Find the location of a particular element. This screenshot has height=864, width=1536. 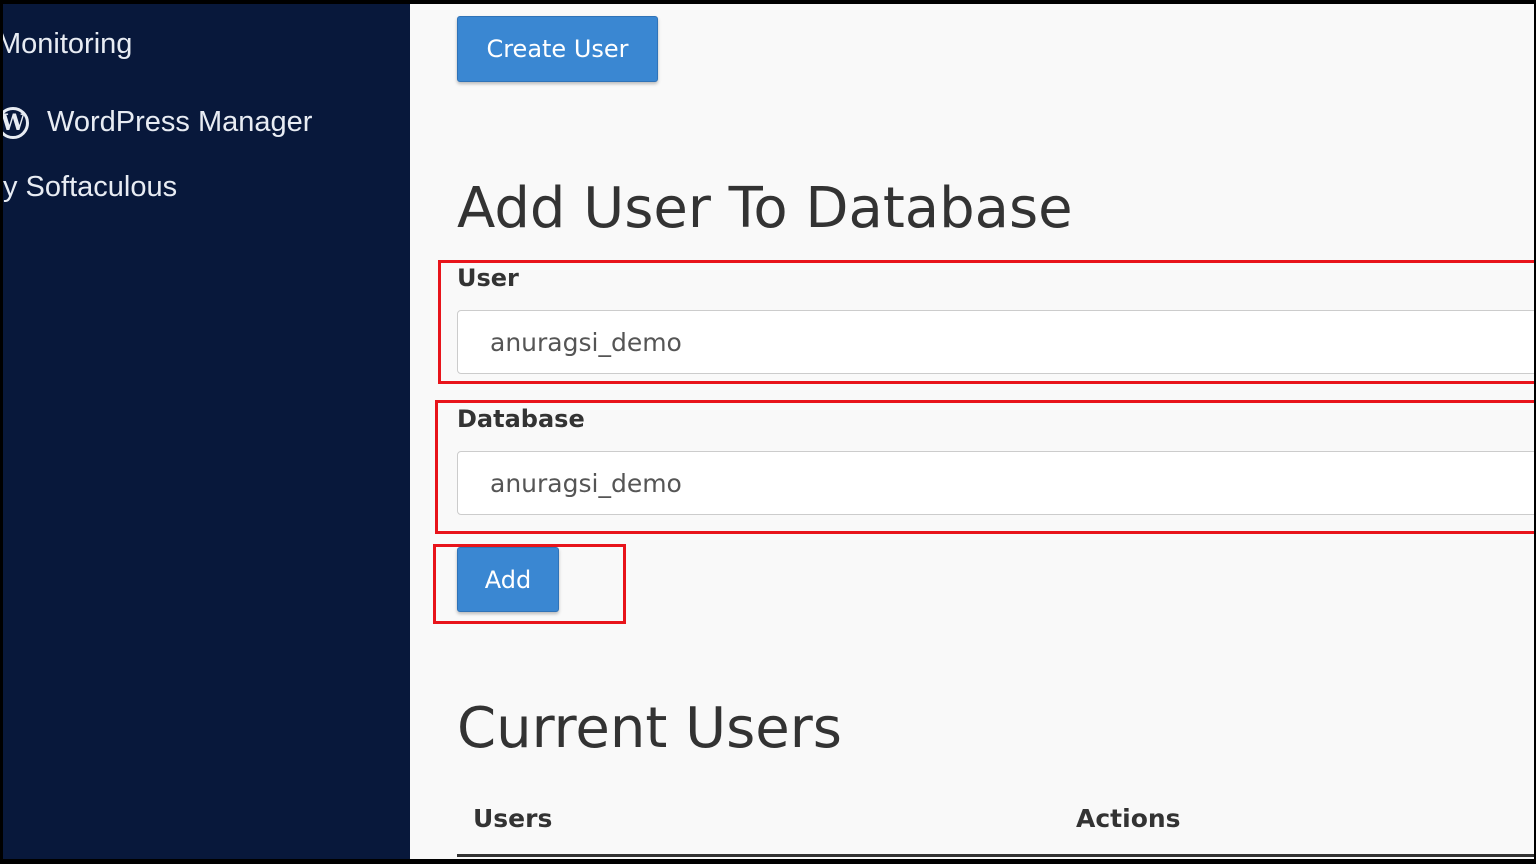

current-users-heading: Current Users is located at coordinates (649, 728).